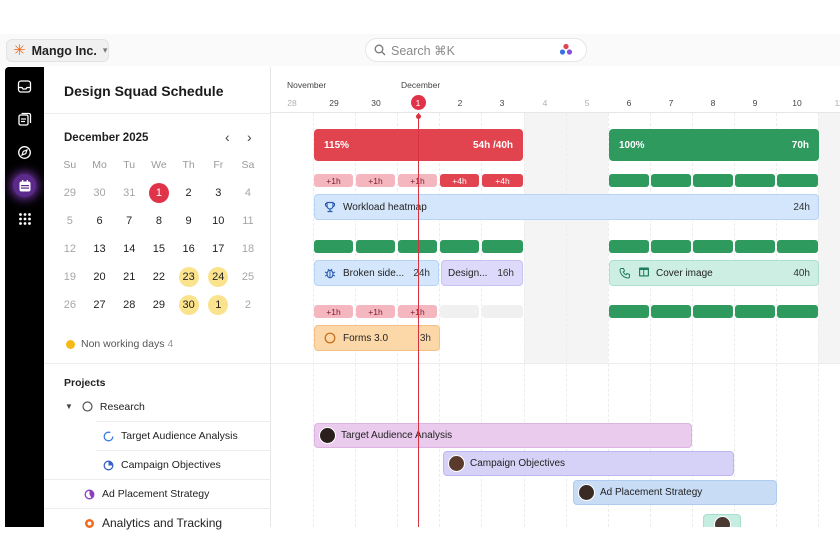 Image resolution: width=840 pixels, height=560 pixels. I want to click on task-broken-side: Broken side... 24h, so click(376, 273).